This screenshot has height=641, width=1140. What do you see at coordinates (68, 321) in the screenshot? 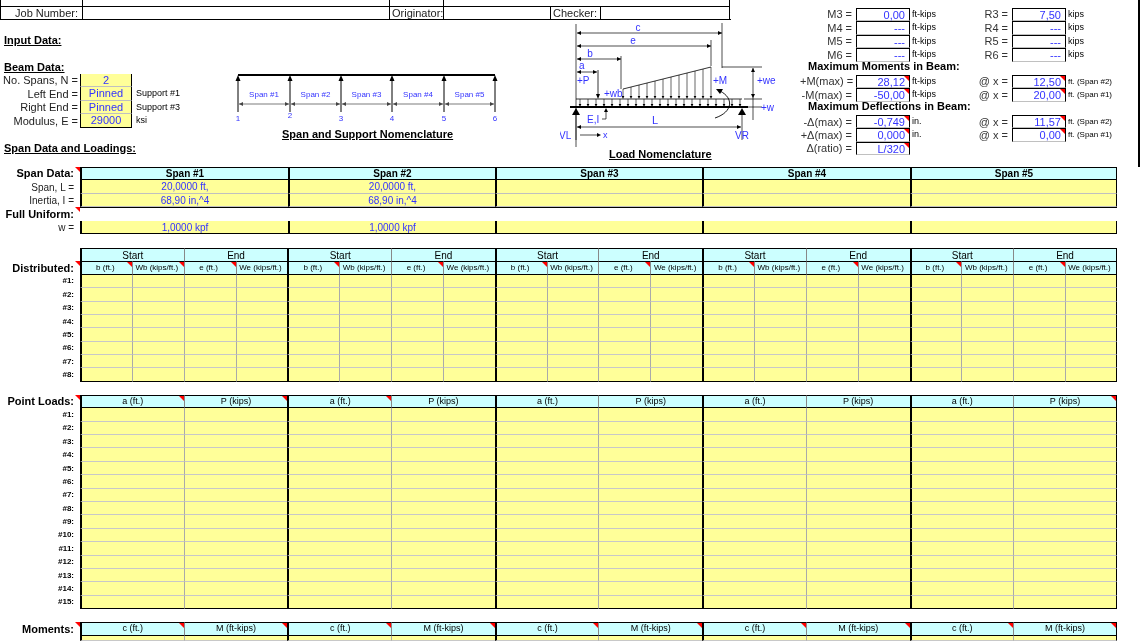
I see `row-label: #4:` at bounding box center [68, 321].